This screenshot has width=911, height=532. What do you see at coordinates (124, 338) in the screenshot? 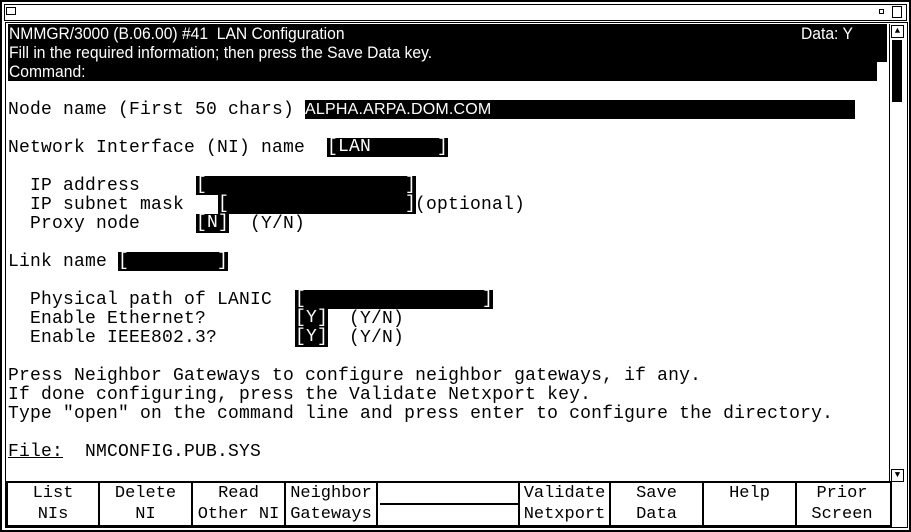
I see `ieee-label: Enable IEEE802.3?` at bounding box center [124, 338].